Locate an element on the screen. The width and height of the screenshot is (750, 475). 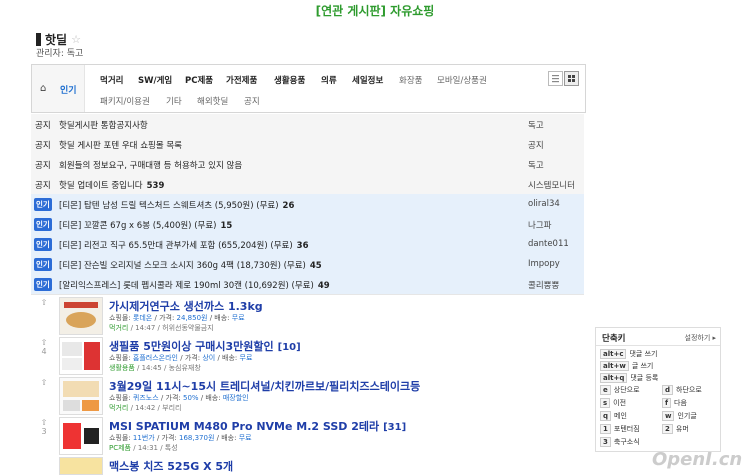
category-sw-game: SW/게임 is located at coordinates (155, 80).